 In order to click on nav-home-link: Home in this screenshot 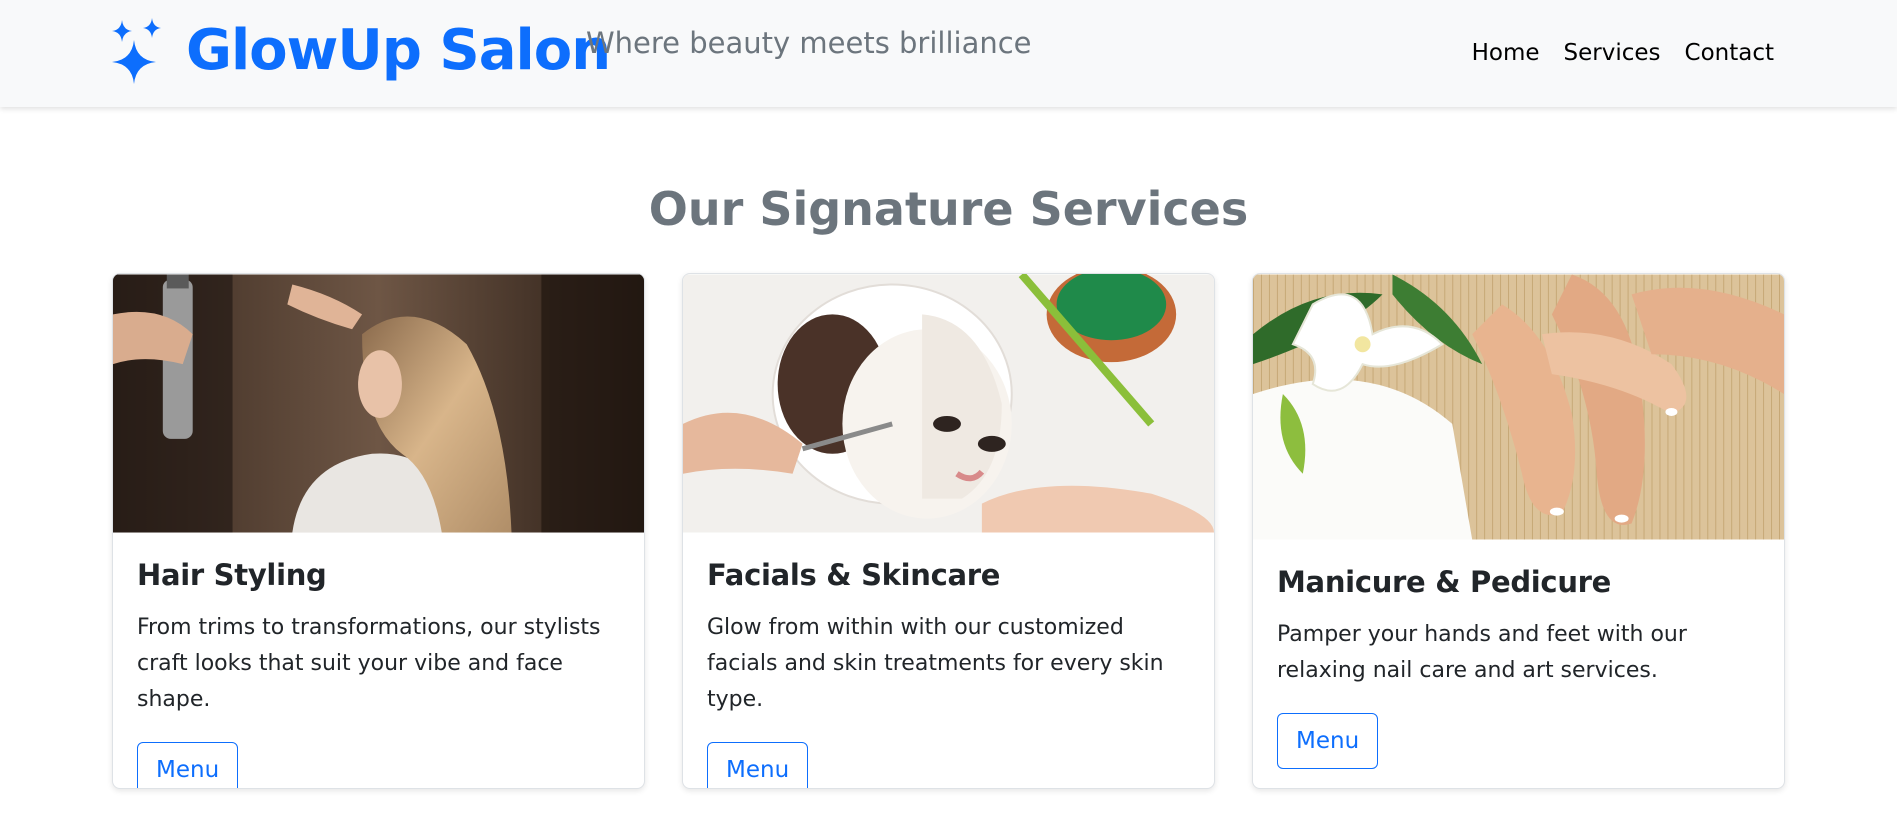, I will do `click(1506, 53)`.